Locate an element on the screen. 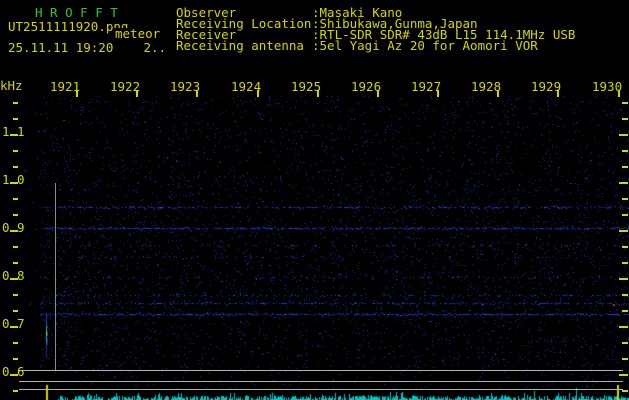 Image resolution: width=629 pixels, height=400 pixels. capture-filename: UT2511111920.png is located at coordinates (68, 26).